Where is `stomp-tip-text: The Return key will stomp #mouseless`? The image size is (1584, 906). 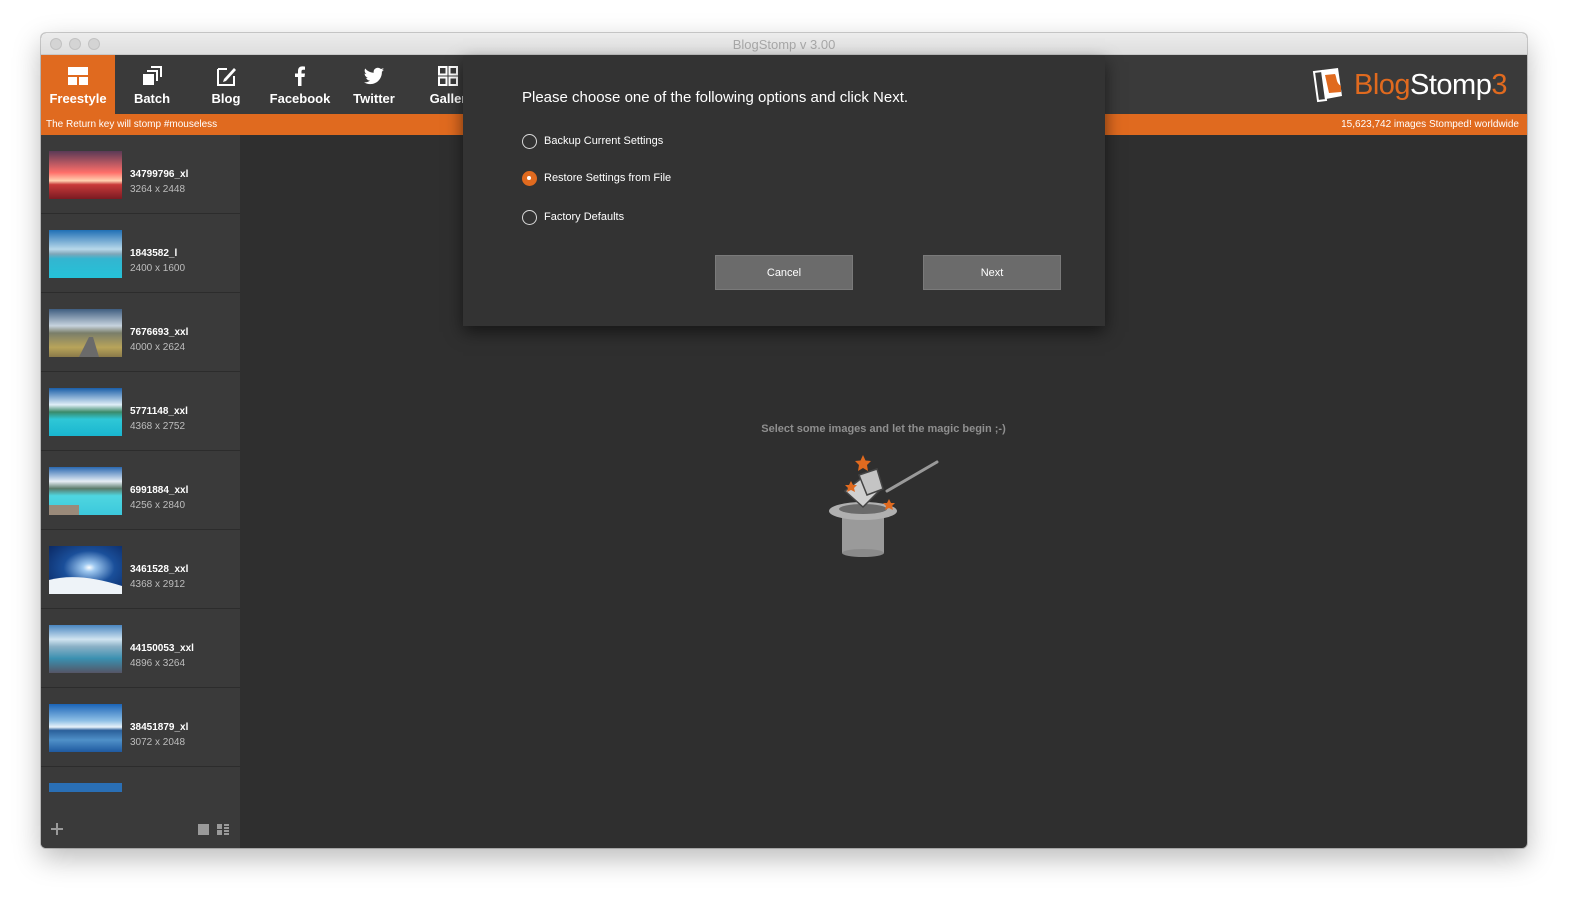
stomp-tip-text: The Return key will stomp #mouseless is located at coordinates (132, 124).